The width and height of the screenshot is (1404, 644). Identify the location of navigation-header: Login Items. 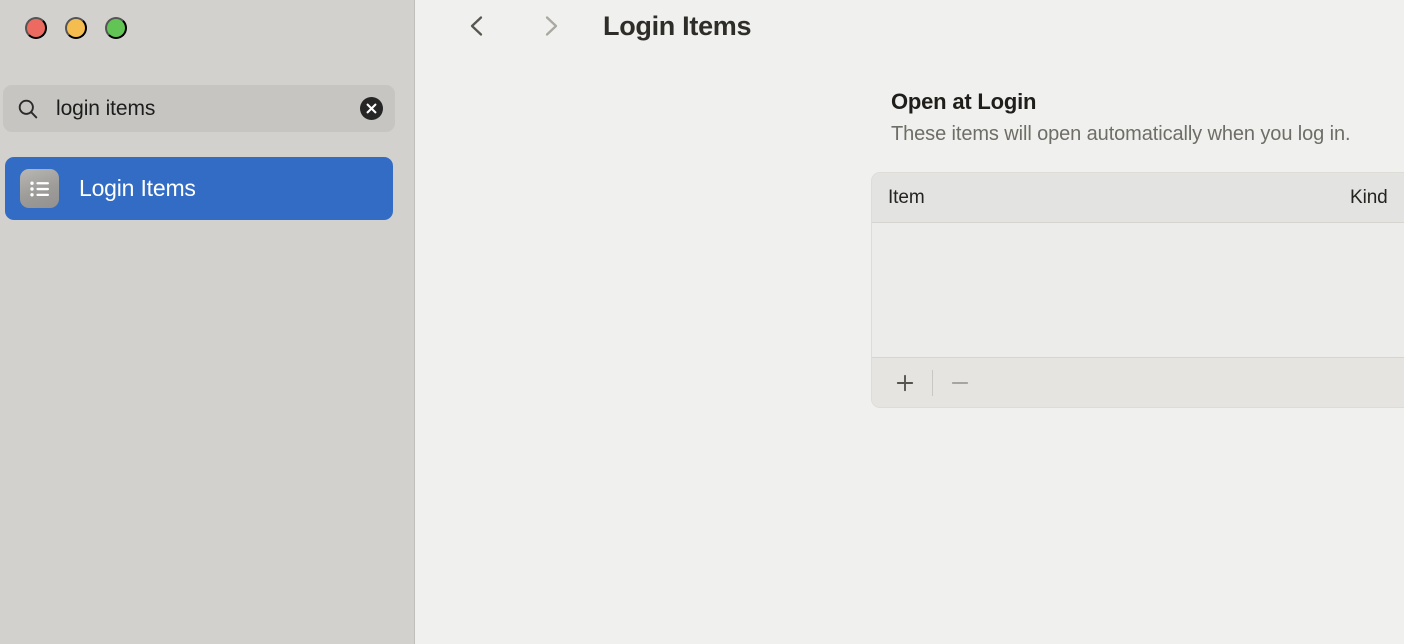
(909, 26).